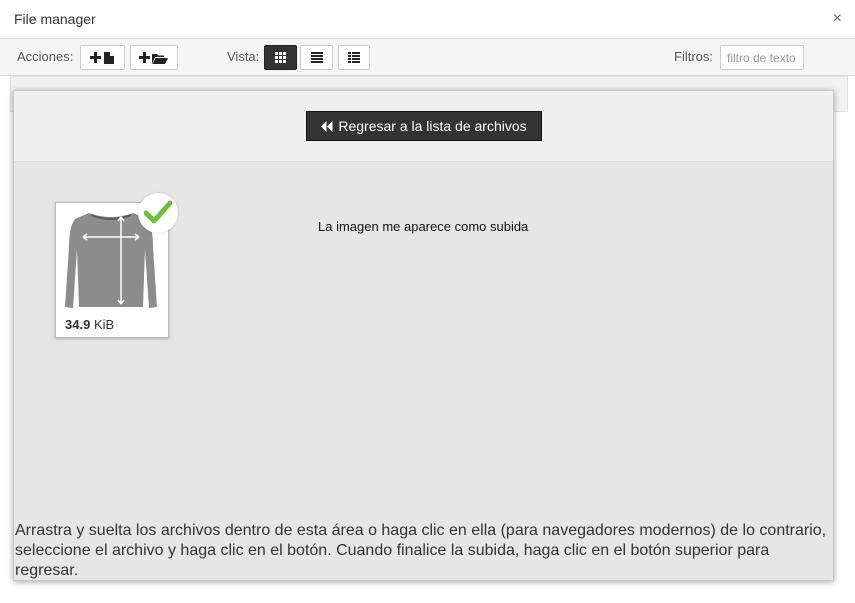  I want to click on window-title: File manager, so click(55, 19).